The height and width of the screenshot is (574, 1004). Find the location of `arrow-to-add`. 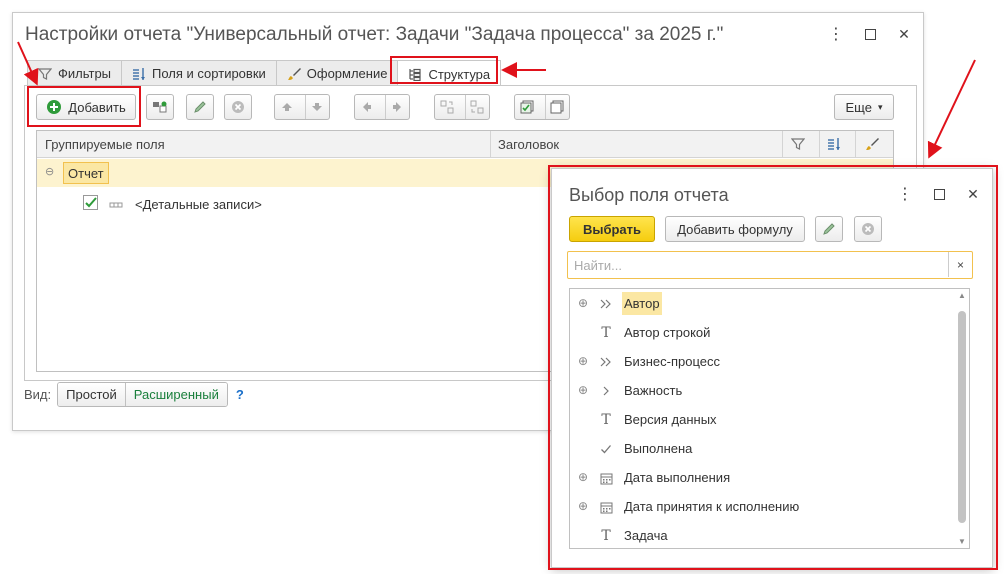

arrow-to-add is located at coordinates (28, 63).